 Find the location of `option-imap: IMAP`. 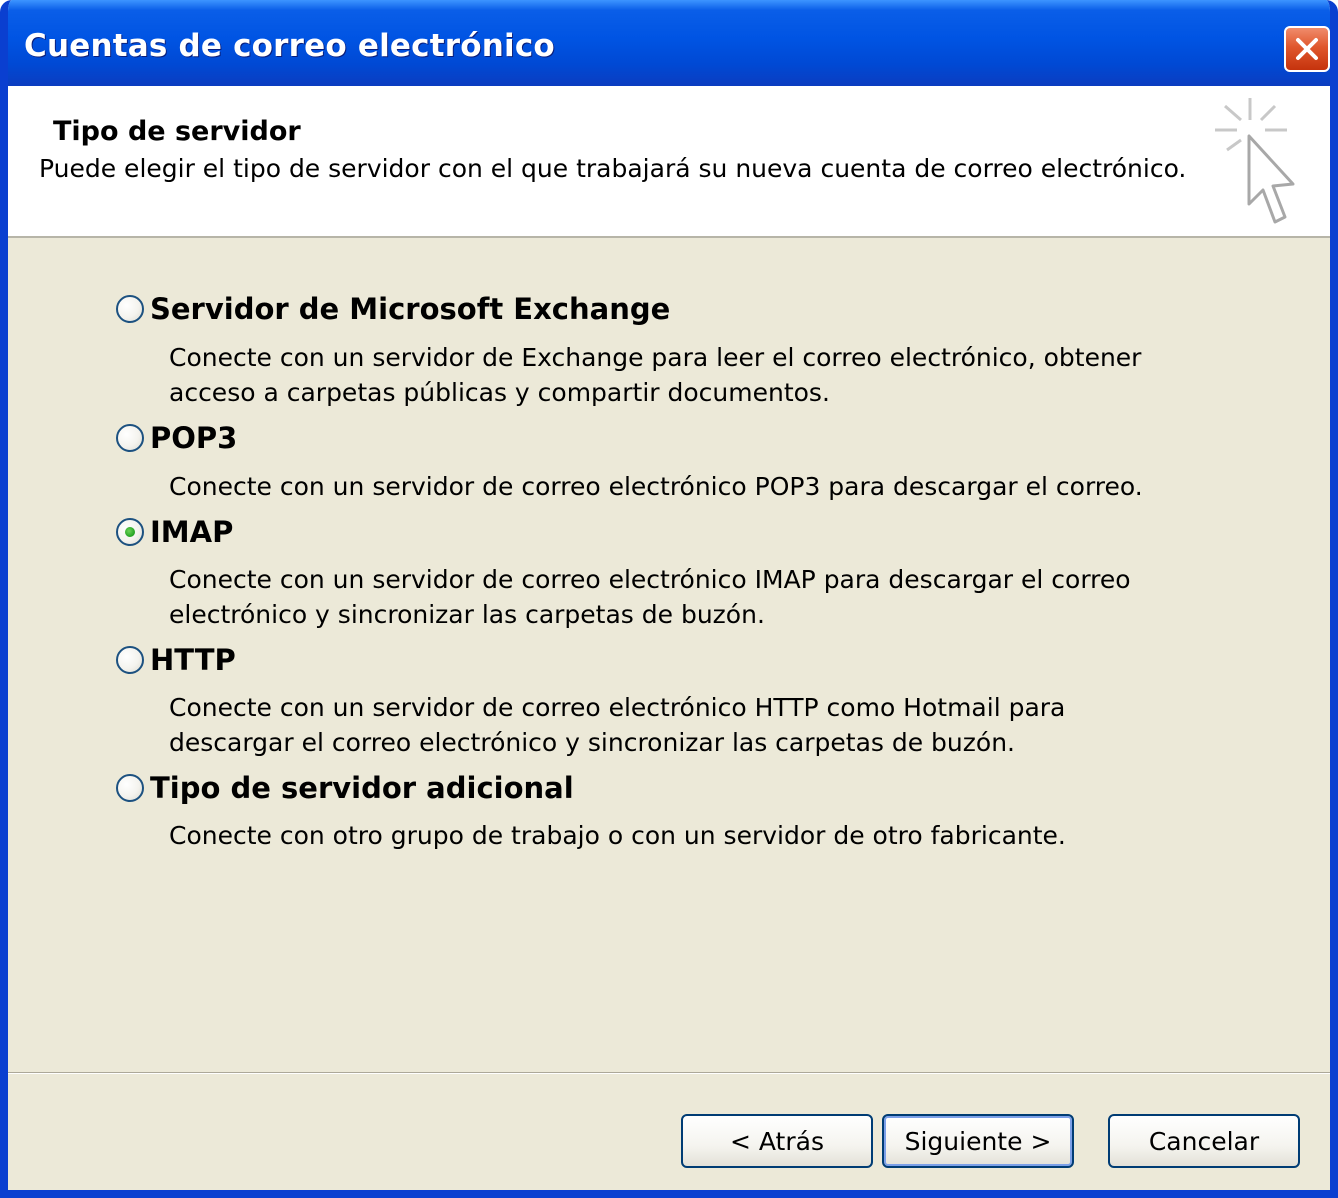

option-imap: IMAP is located at coordinates (174, 532).